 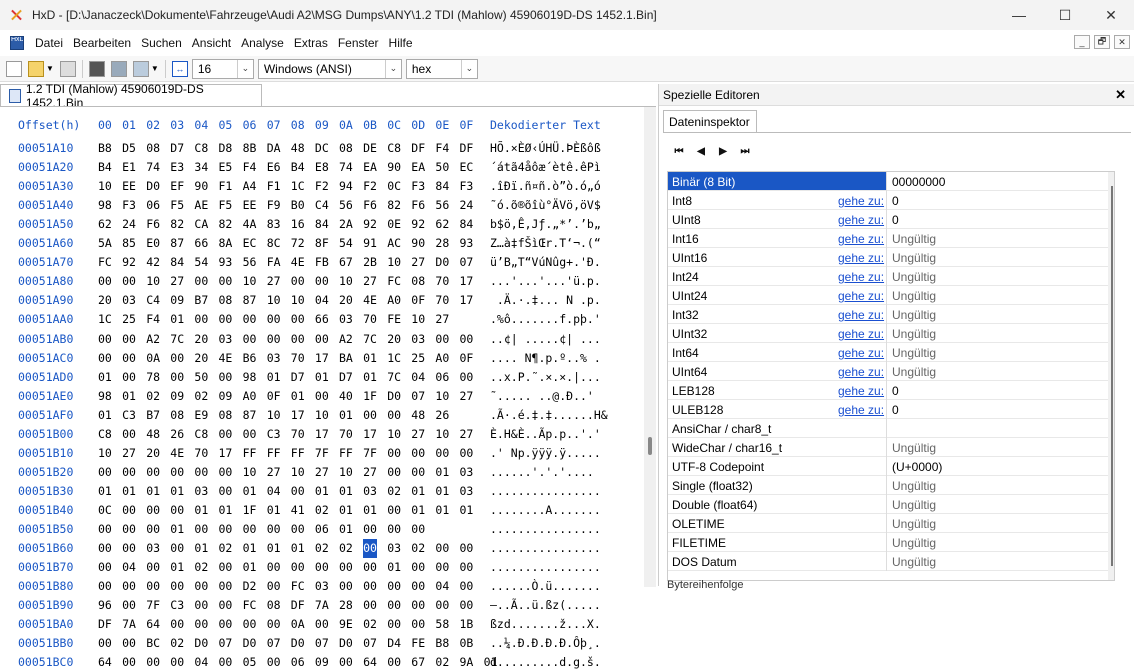 I want to click on hex-byte: D0, so click(x=153, y=186).